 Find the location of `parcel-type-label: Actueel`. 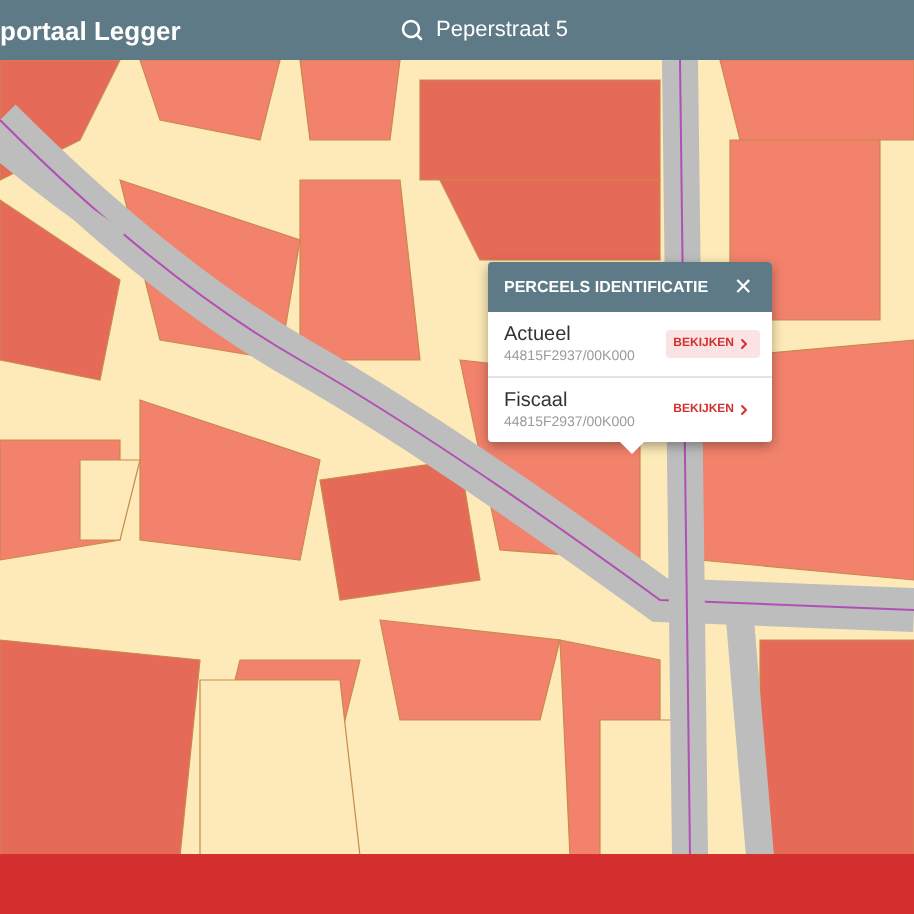

parcel-type-label: Actueel is located at coordinates (538, 335).